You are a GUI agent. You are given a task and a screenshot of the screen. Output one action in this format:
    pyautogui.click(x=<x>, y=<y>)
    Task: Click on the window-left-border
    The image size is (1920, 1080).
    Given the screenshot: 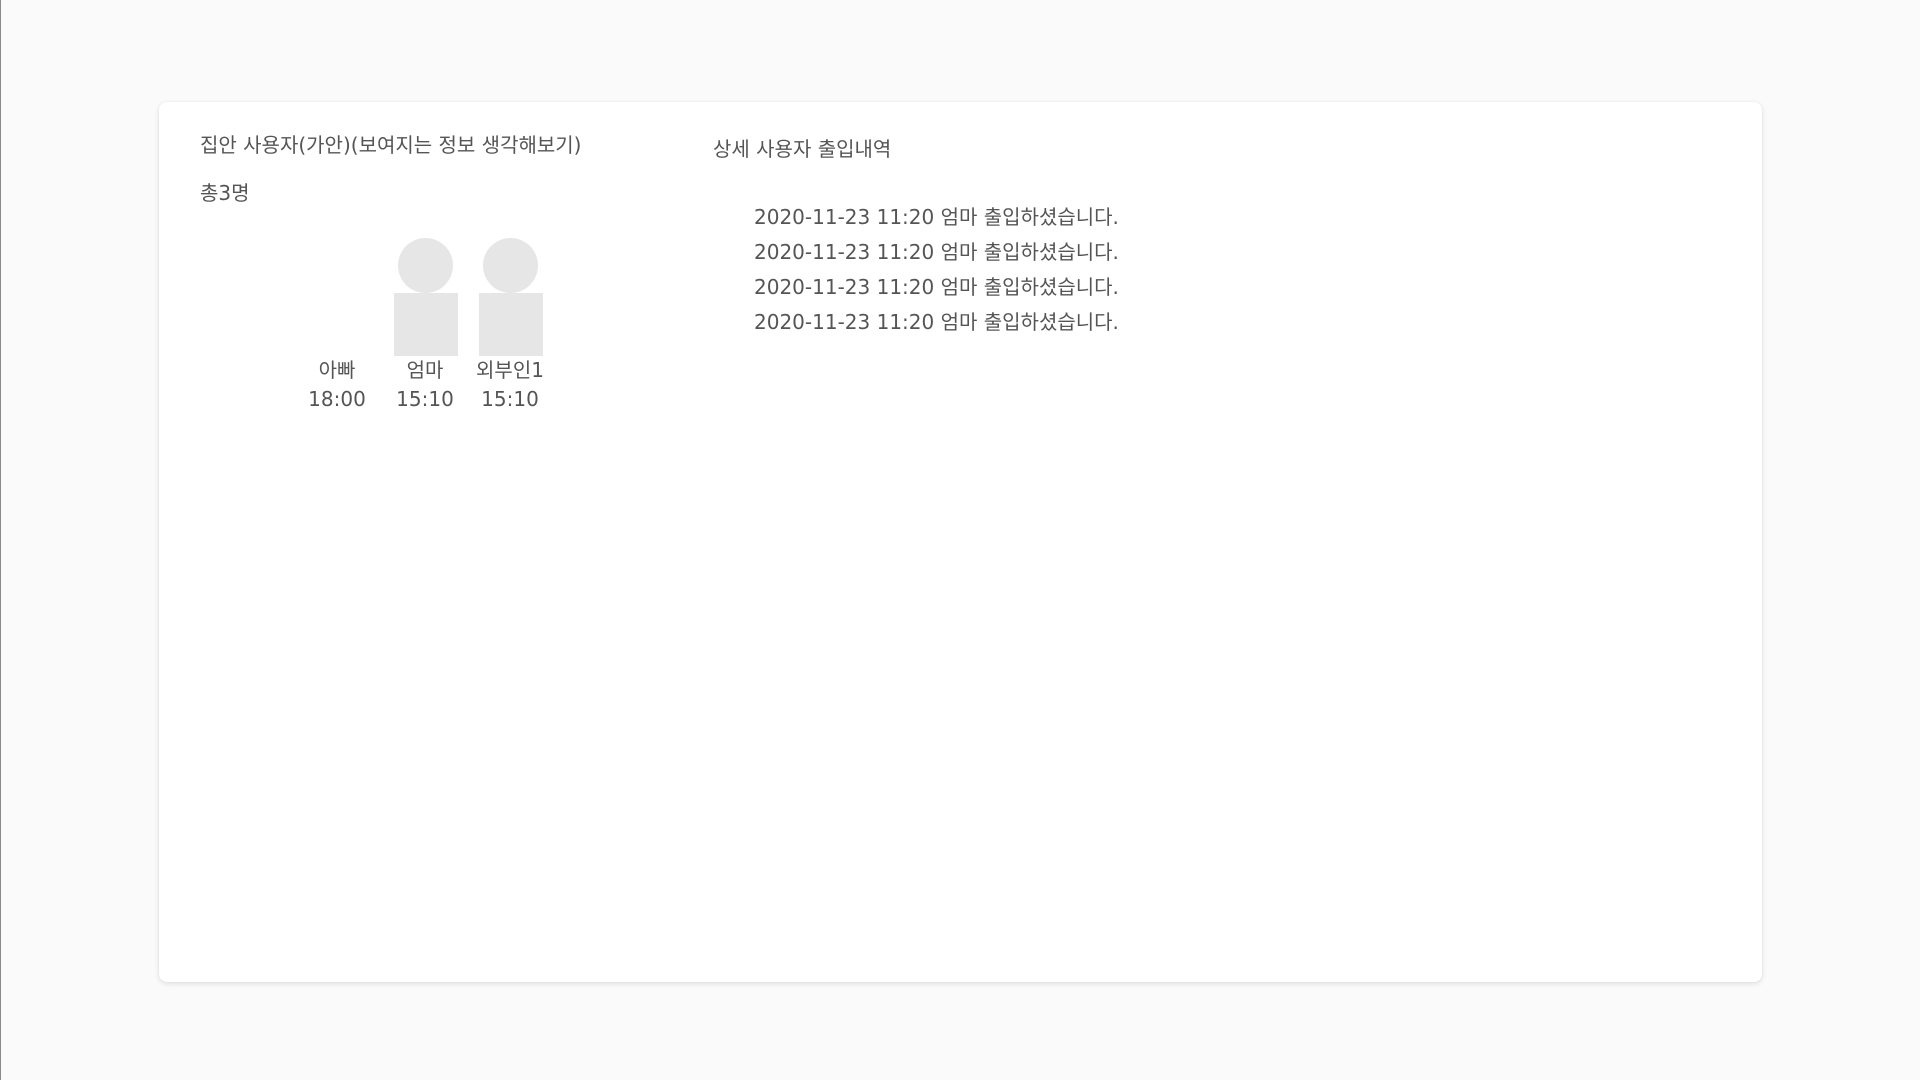 What is the action you would take?
    pyautogui.click(x=0, y=540)
    